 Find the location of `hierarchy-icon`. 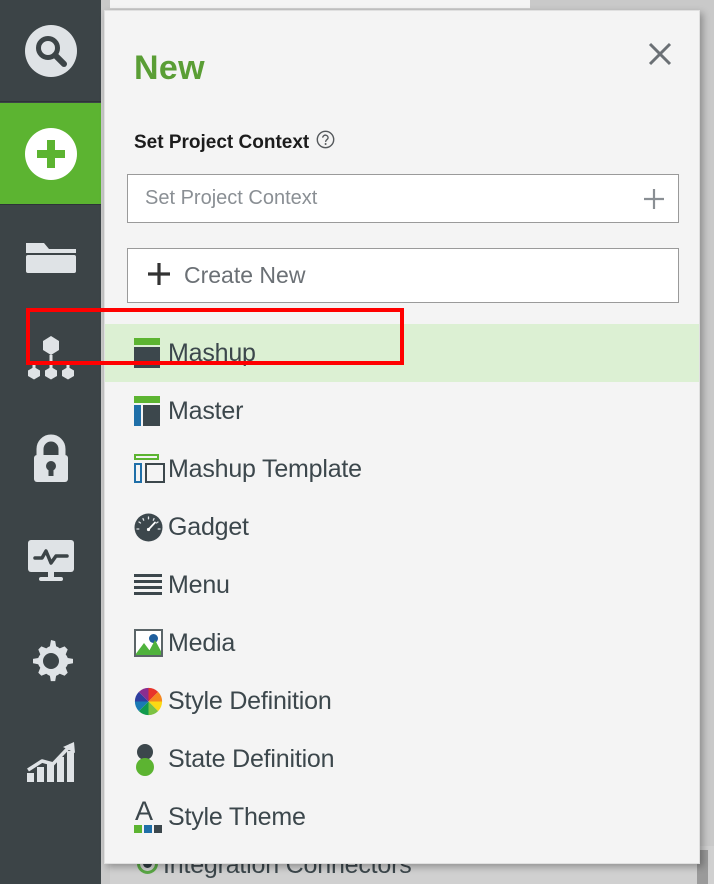

hierarchy-icon is located at coordinates (51, 358).